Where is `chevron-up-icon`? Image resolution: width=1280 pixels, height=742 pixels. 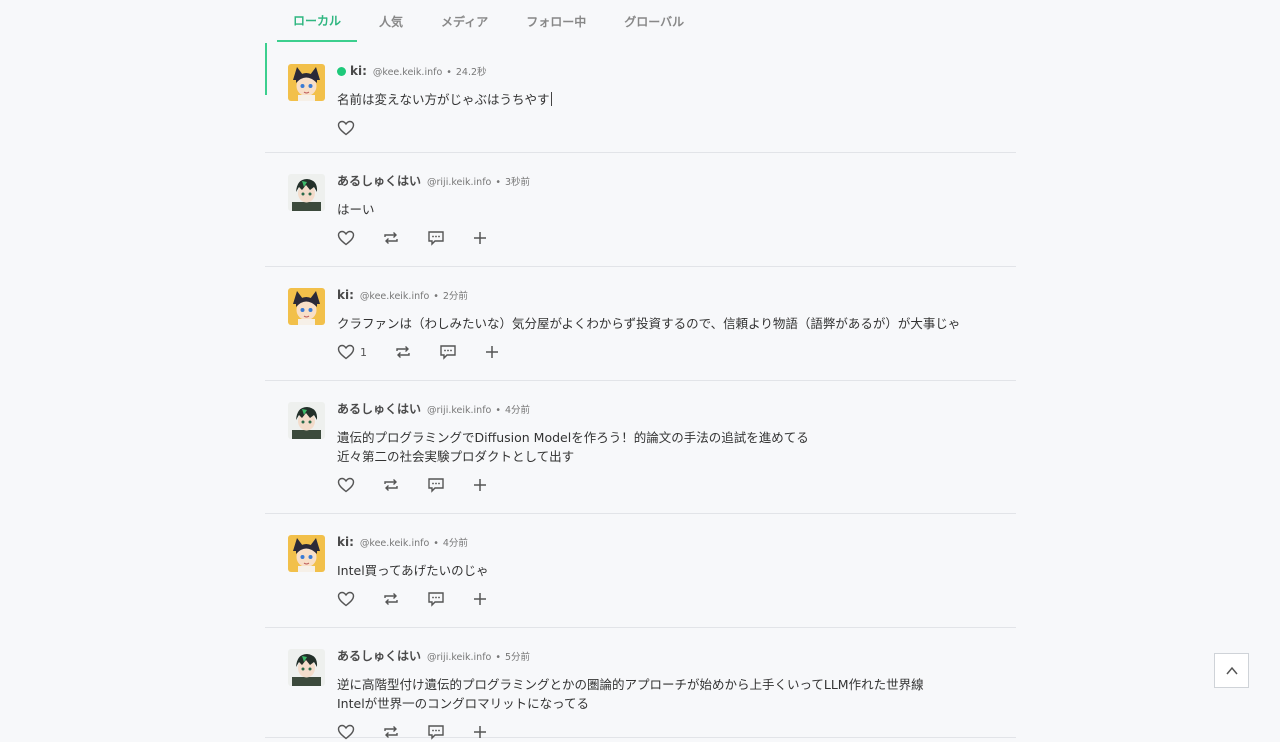 chevron-up-icon is located at coordinates (1231, 670).